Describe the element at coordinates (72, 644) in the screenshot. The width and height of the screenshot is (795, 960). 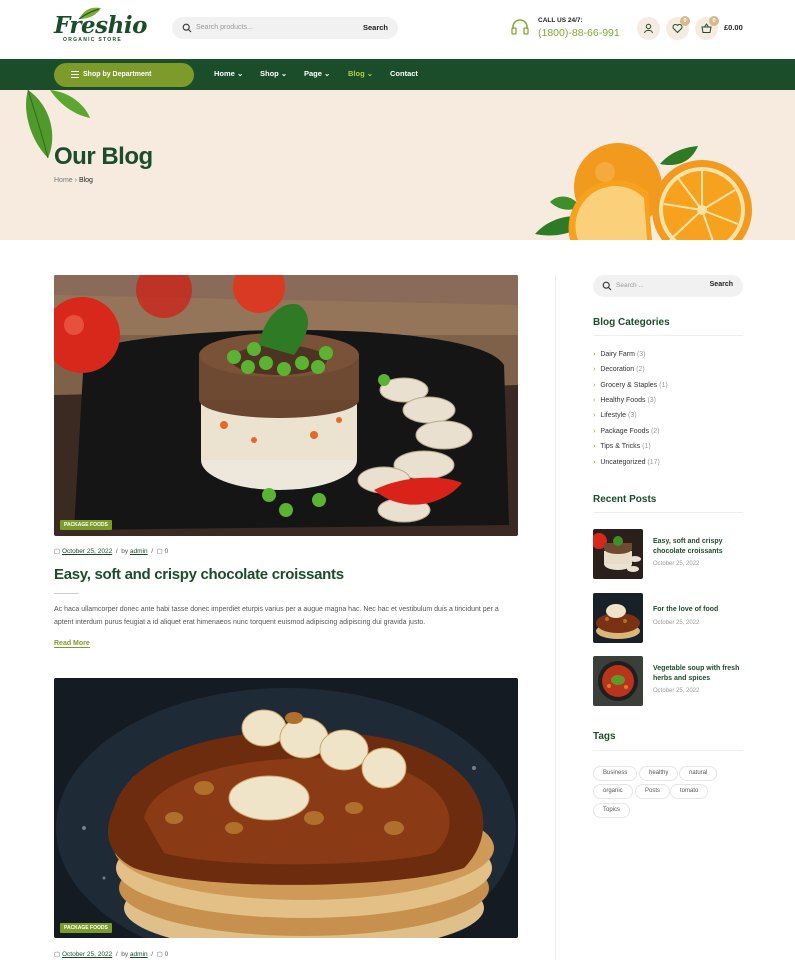
I see `read-more-link: Read More` at that location.